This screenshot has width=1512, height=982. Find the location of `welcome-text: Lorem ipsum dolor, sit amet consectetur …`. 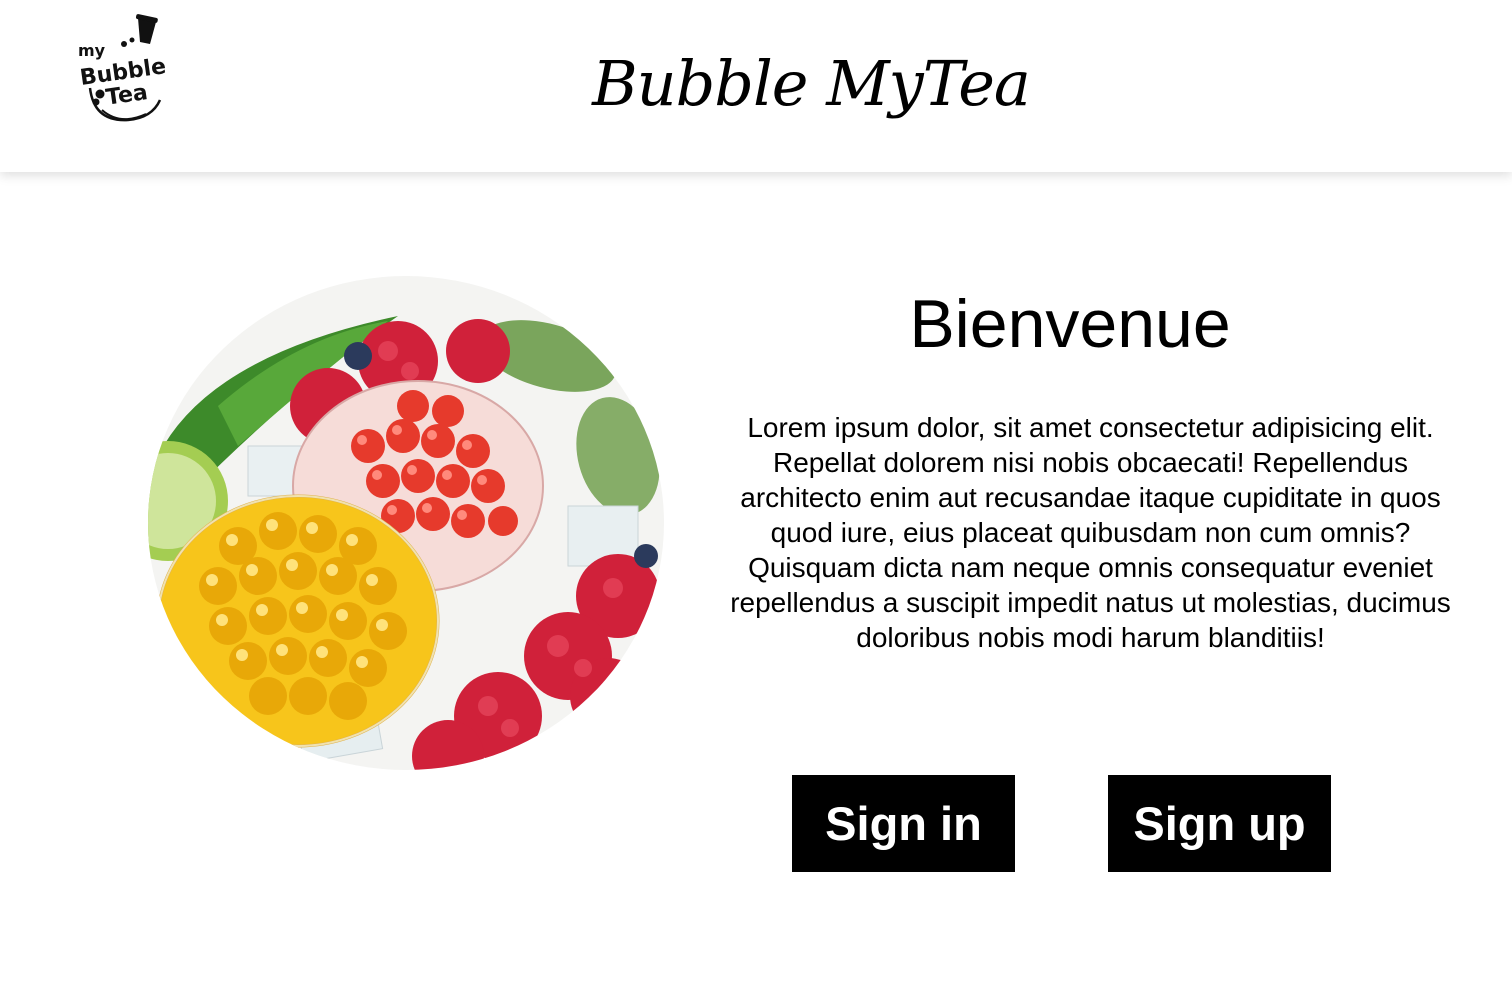

welcome-text: Lorem ipsum dolor, sit amet consectetur … is located at coordinates (1090, 532).